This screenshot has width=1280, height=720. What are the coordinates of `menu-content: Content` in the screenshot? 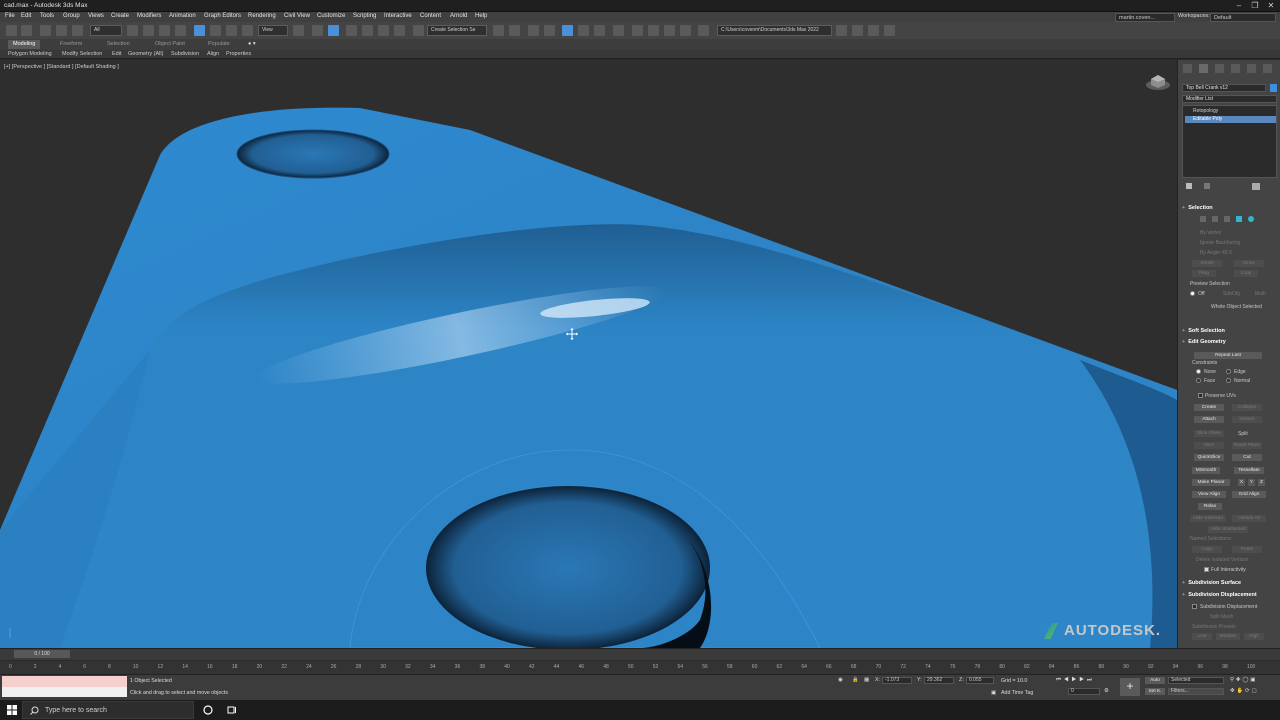 It's located at (430, 16).